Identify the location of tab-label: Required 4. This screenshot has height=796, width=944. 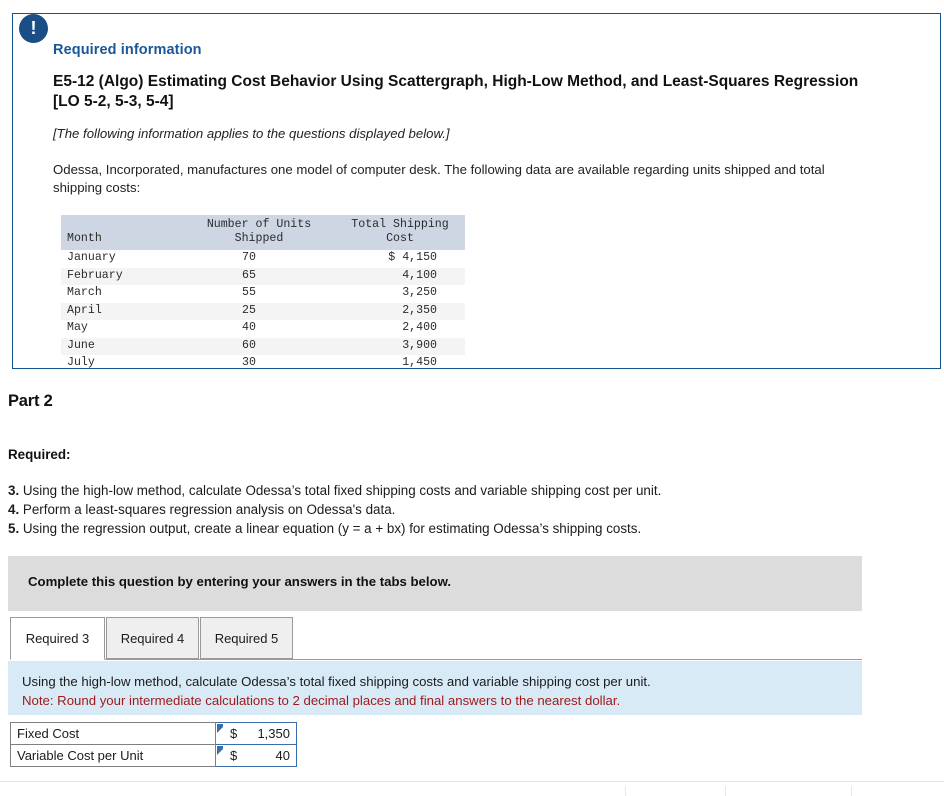
(152, 638).